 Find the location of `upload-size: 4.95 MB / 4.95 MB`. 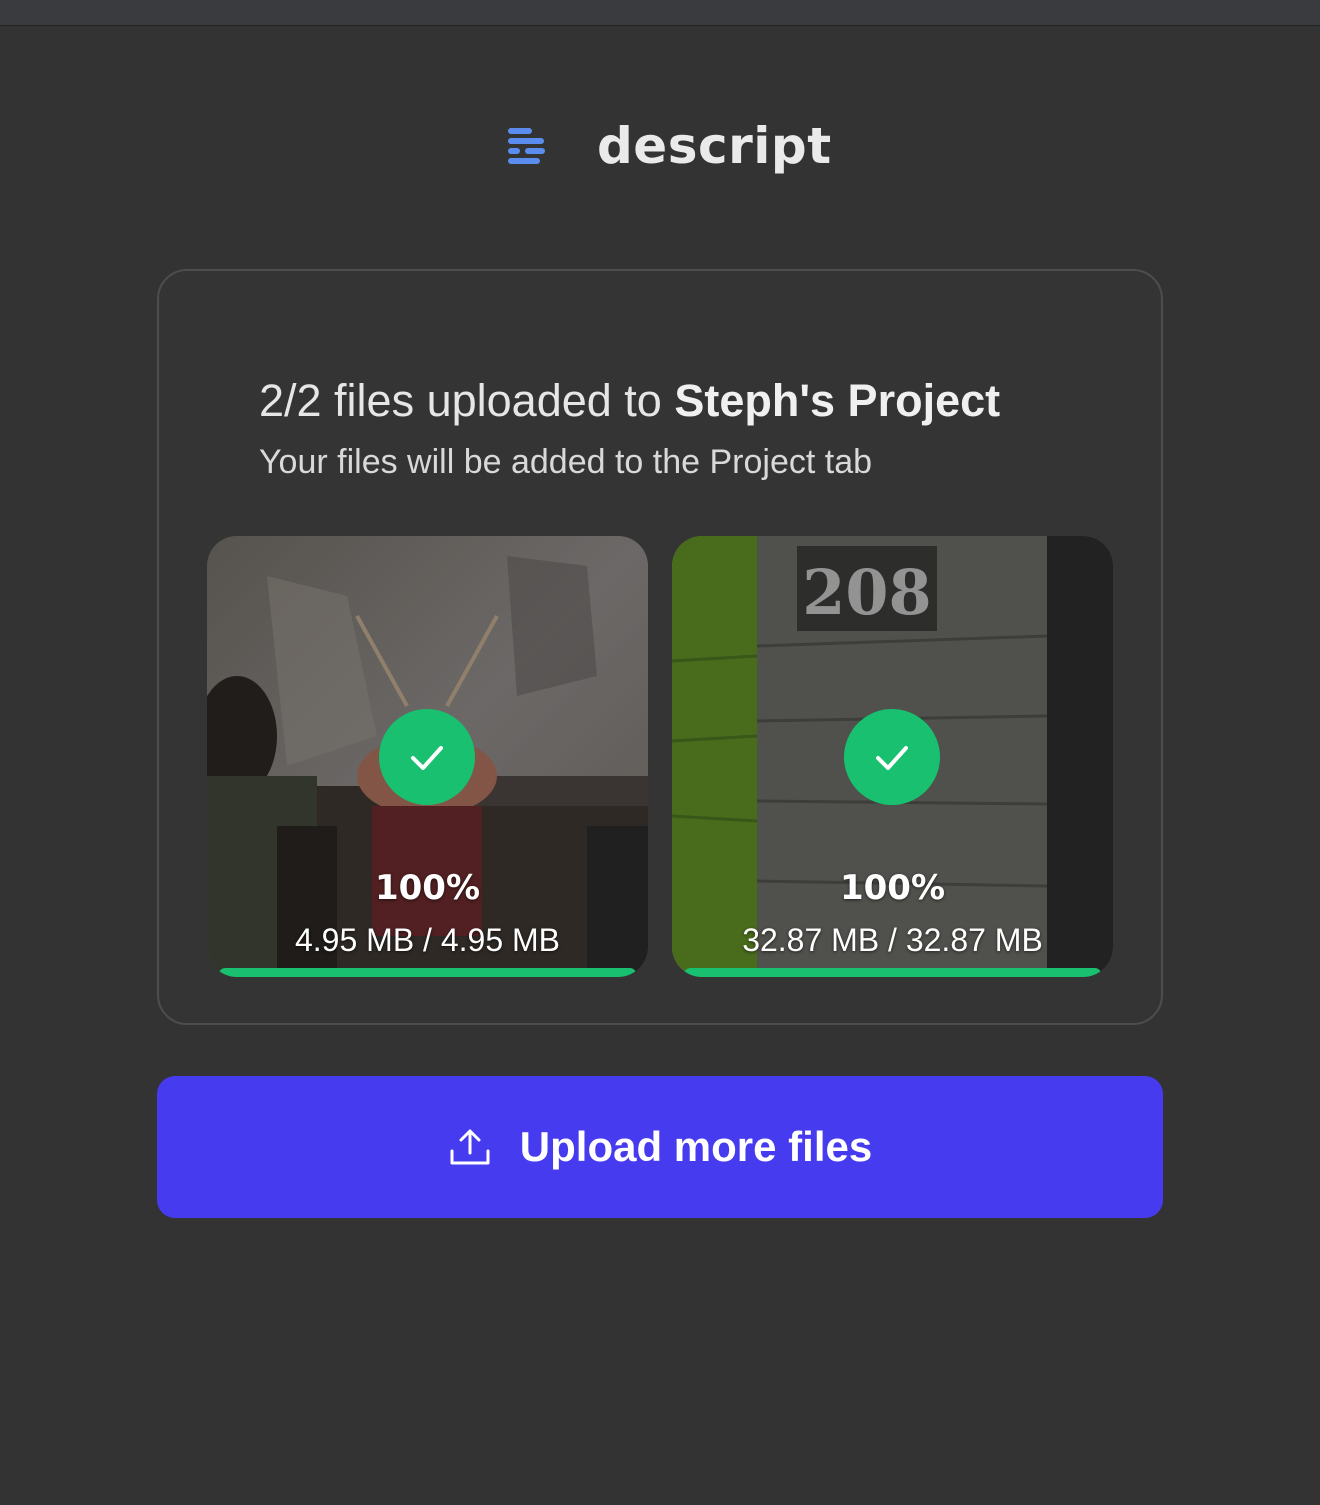

upload-size: 4.95 MB / 4.95 MB is located at coordinates (427, 940).